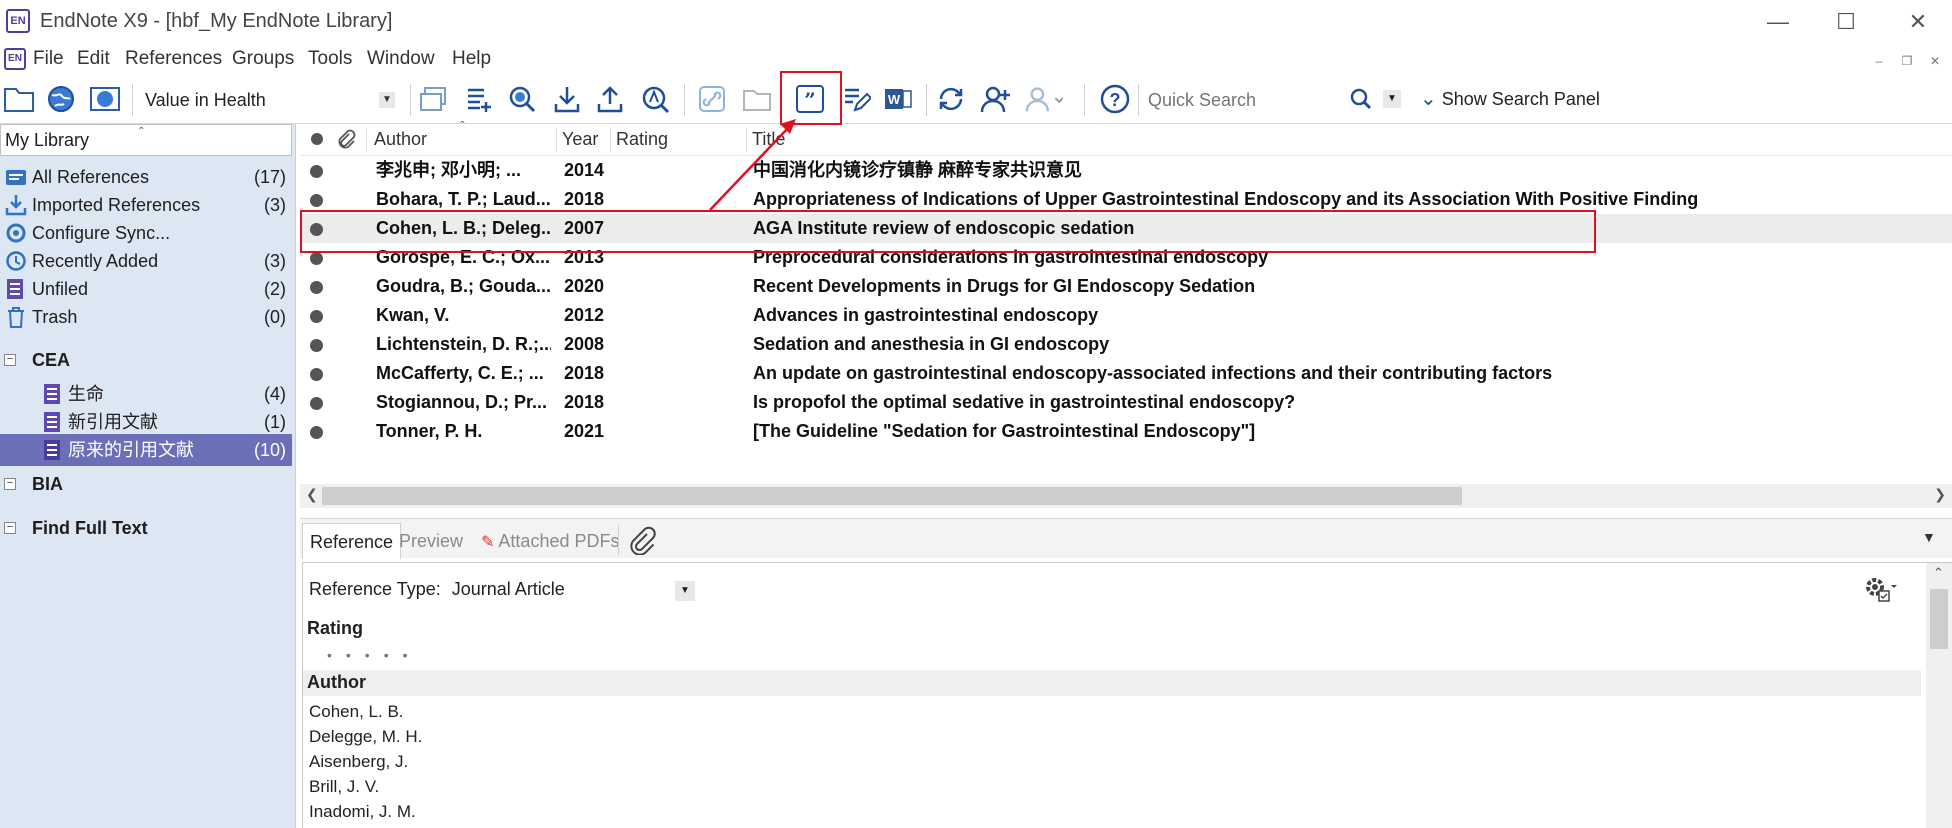  Describe the element at coordinates (768, 139) in the screenshot. I see `title-column-header: Title` at that location.